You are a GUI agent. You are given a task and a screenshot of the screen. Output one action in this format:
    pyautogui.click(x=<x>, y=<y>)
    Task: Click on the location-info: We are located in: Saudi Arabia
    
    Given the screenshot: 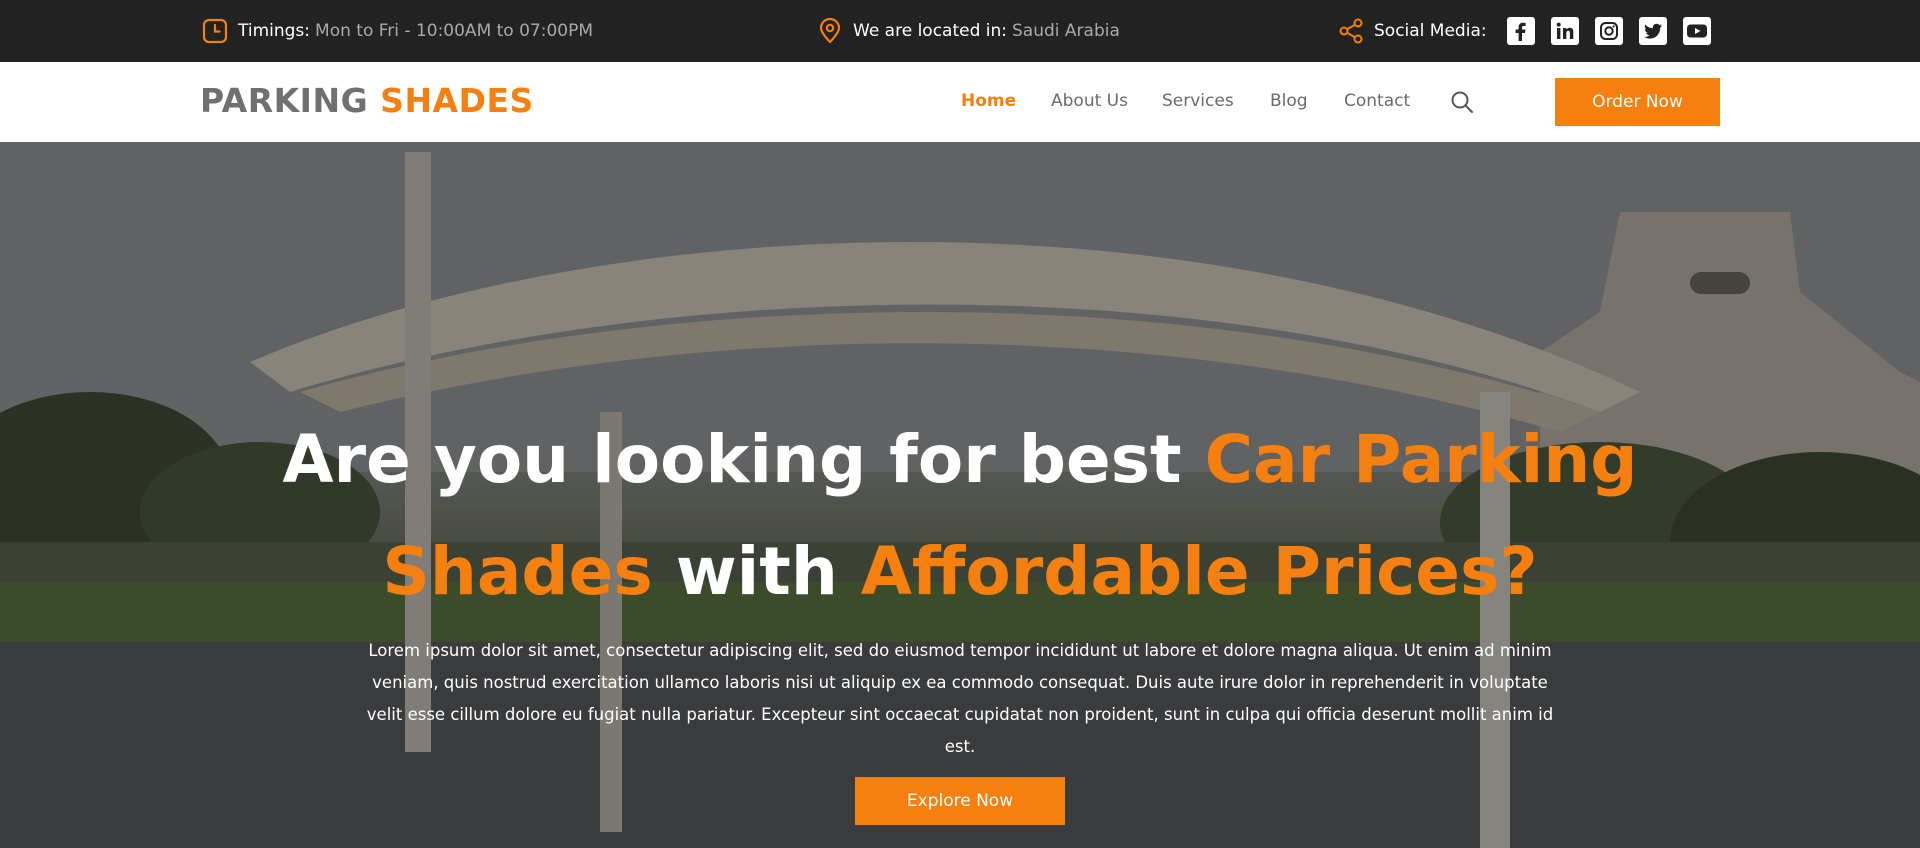 What is the action you would take?
    pyautogui.click(x=968, y=31)
    